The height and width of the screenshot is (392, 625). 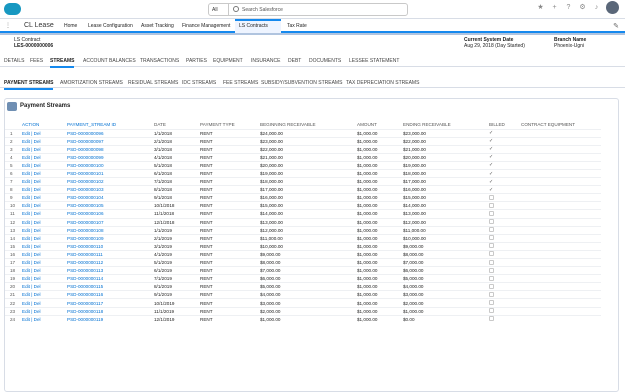 What do you see at coordinates (29, 85) in the screenshot?
I see `subtab-payment-streams: PAYMENT STREAMS` at bounding box center [29, 85].